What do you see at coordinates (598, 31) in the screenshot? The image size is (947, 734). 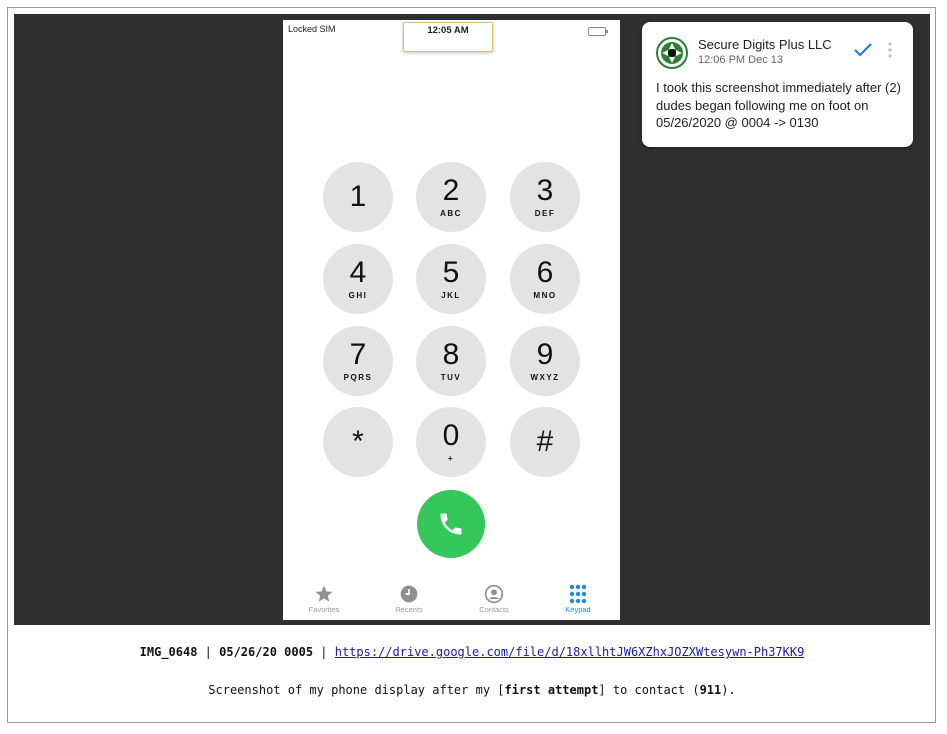 I see `battery-icon` at bounding box center [598, 31].